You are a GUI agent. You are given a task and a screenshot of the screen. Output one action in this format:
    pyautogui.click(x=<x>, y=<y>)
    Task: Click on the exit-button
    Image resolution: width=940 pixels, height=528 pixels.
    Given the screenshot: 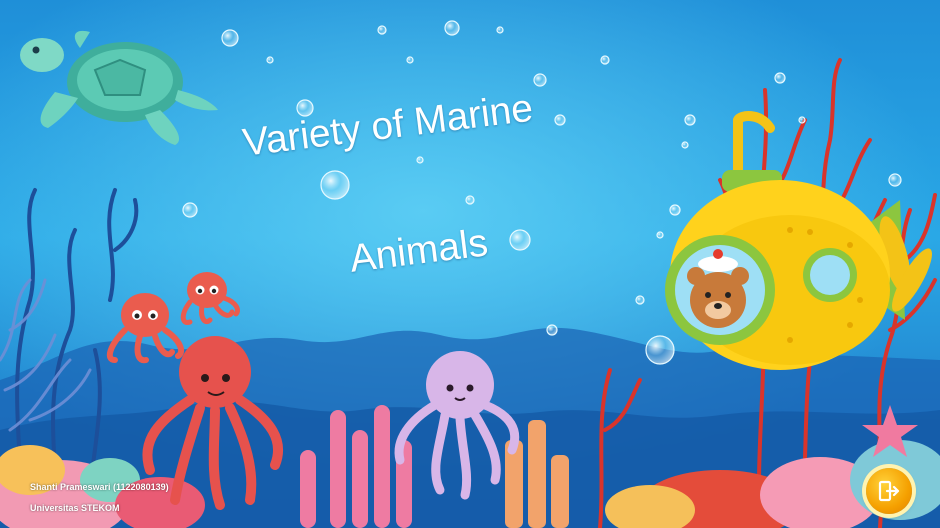 What is the action you would take?
    pyautogui.click(x=889, y=491)
    